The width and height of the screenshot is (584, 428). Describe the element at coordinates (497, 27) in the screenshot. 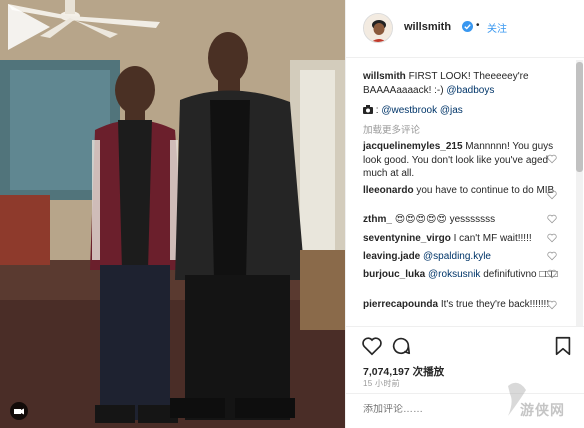

I see `follow-button: 关注` at that location.